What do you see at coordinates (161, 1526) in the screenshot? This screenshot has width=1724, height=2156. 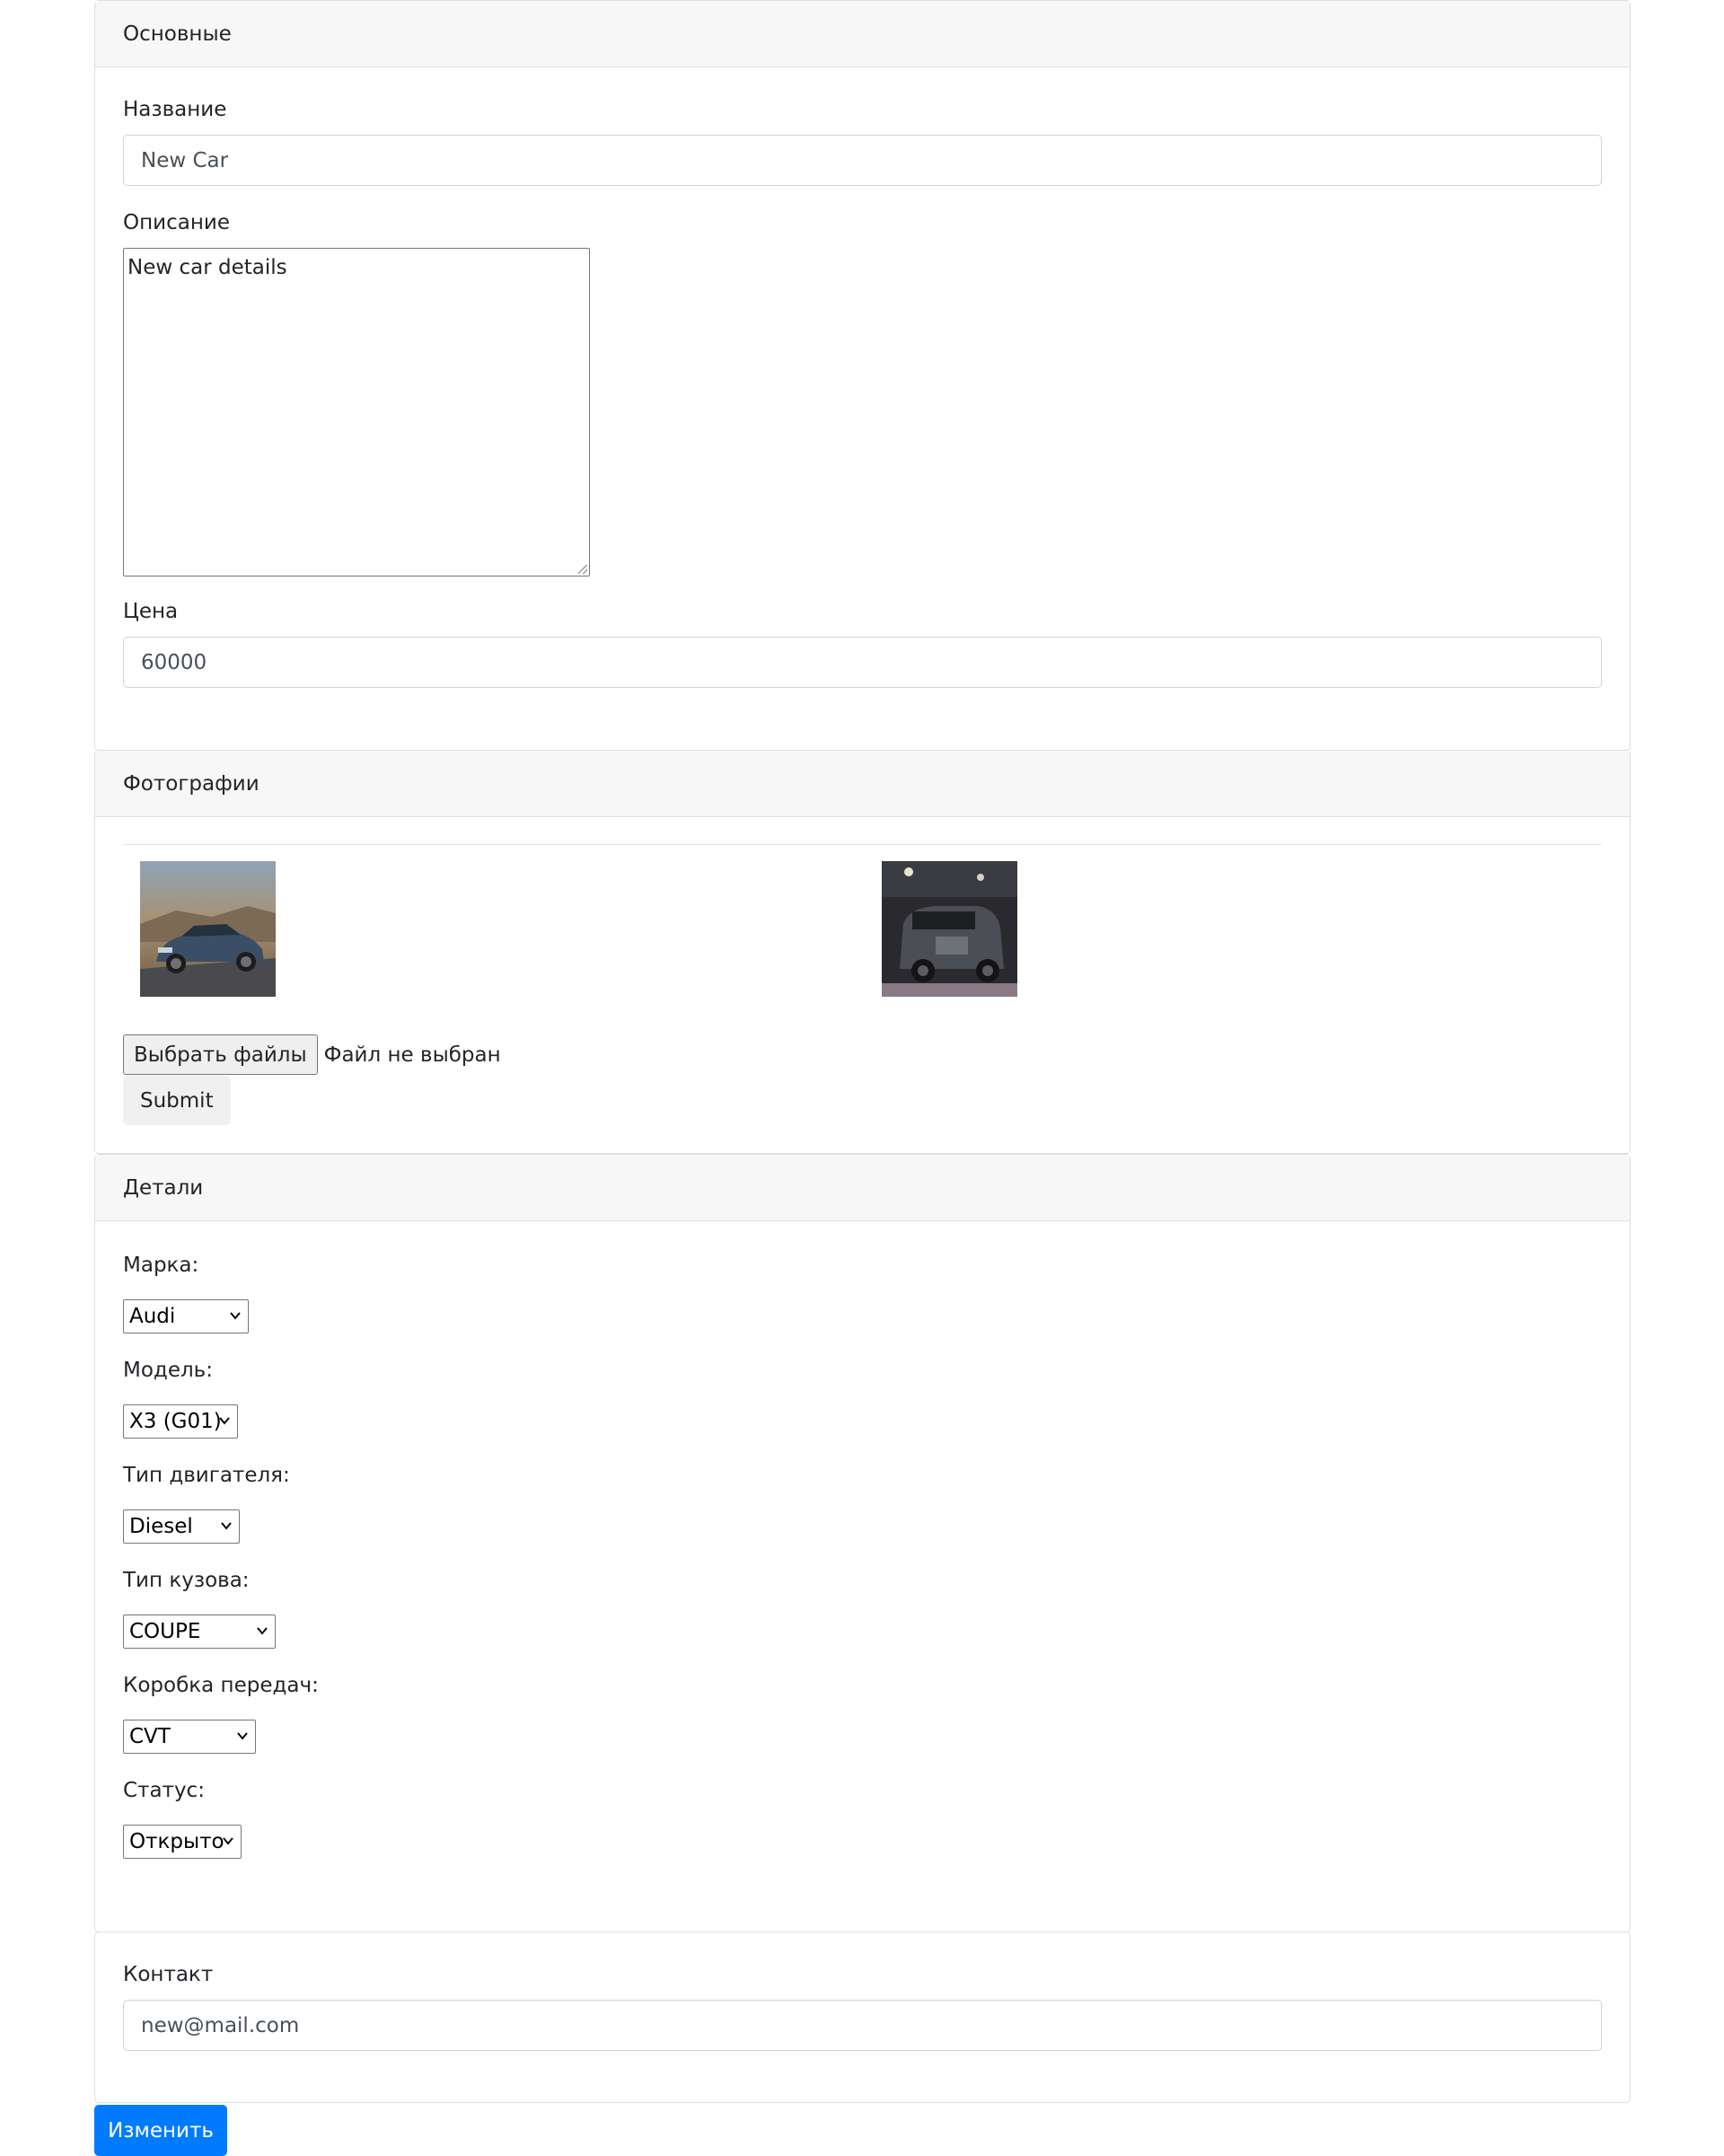 I see `engine-select-value: Diesel` at bounding box center [161, 1526].